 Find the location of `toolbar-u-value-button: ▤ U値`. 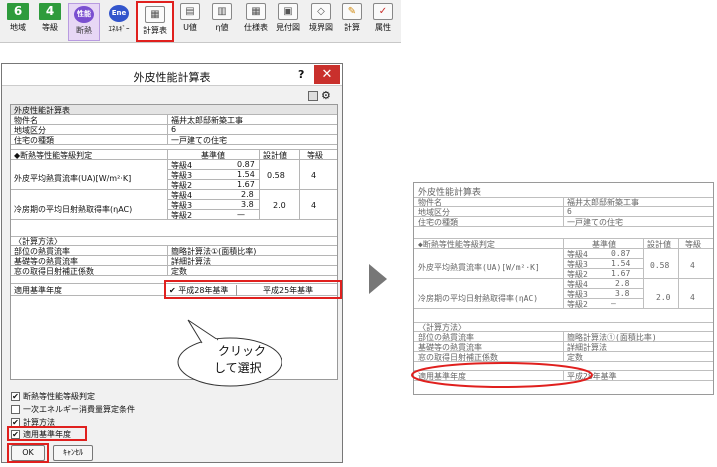

toolbar-u-value-button: ▤ U値 is located at coordinates (190, 22).